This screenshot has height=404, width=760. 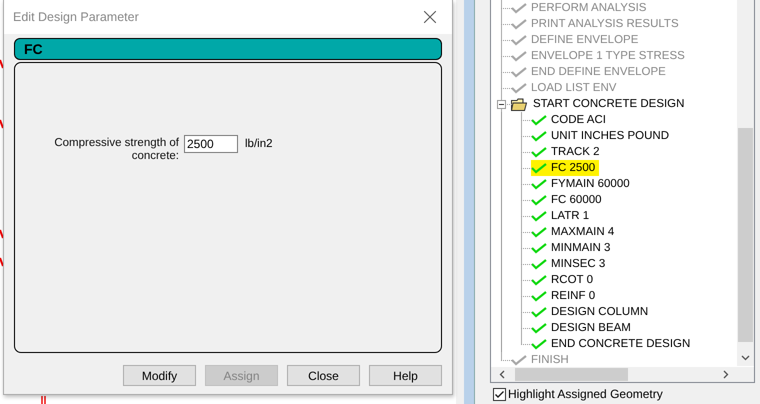 I want to click on tree-item: CODE ACI, so click(x=570, y=120).